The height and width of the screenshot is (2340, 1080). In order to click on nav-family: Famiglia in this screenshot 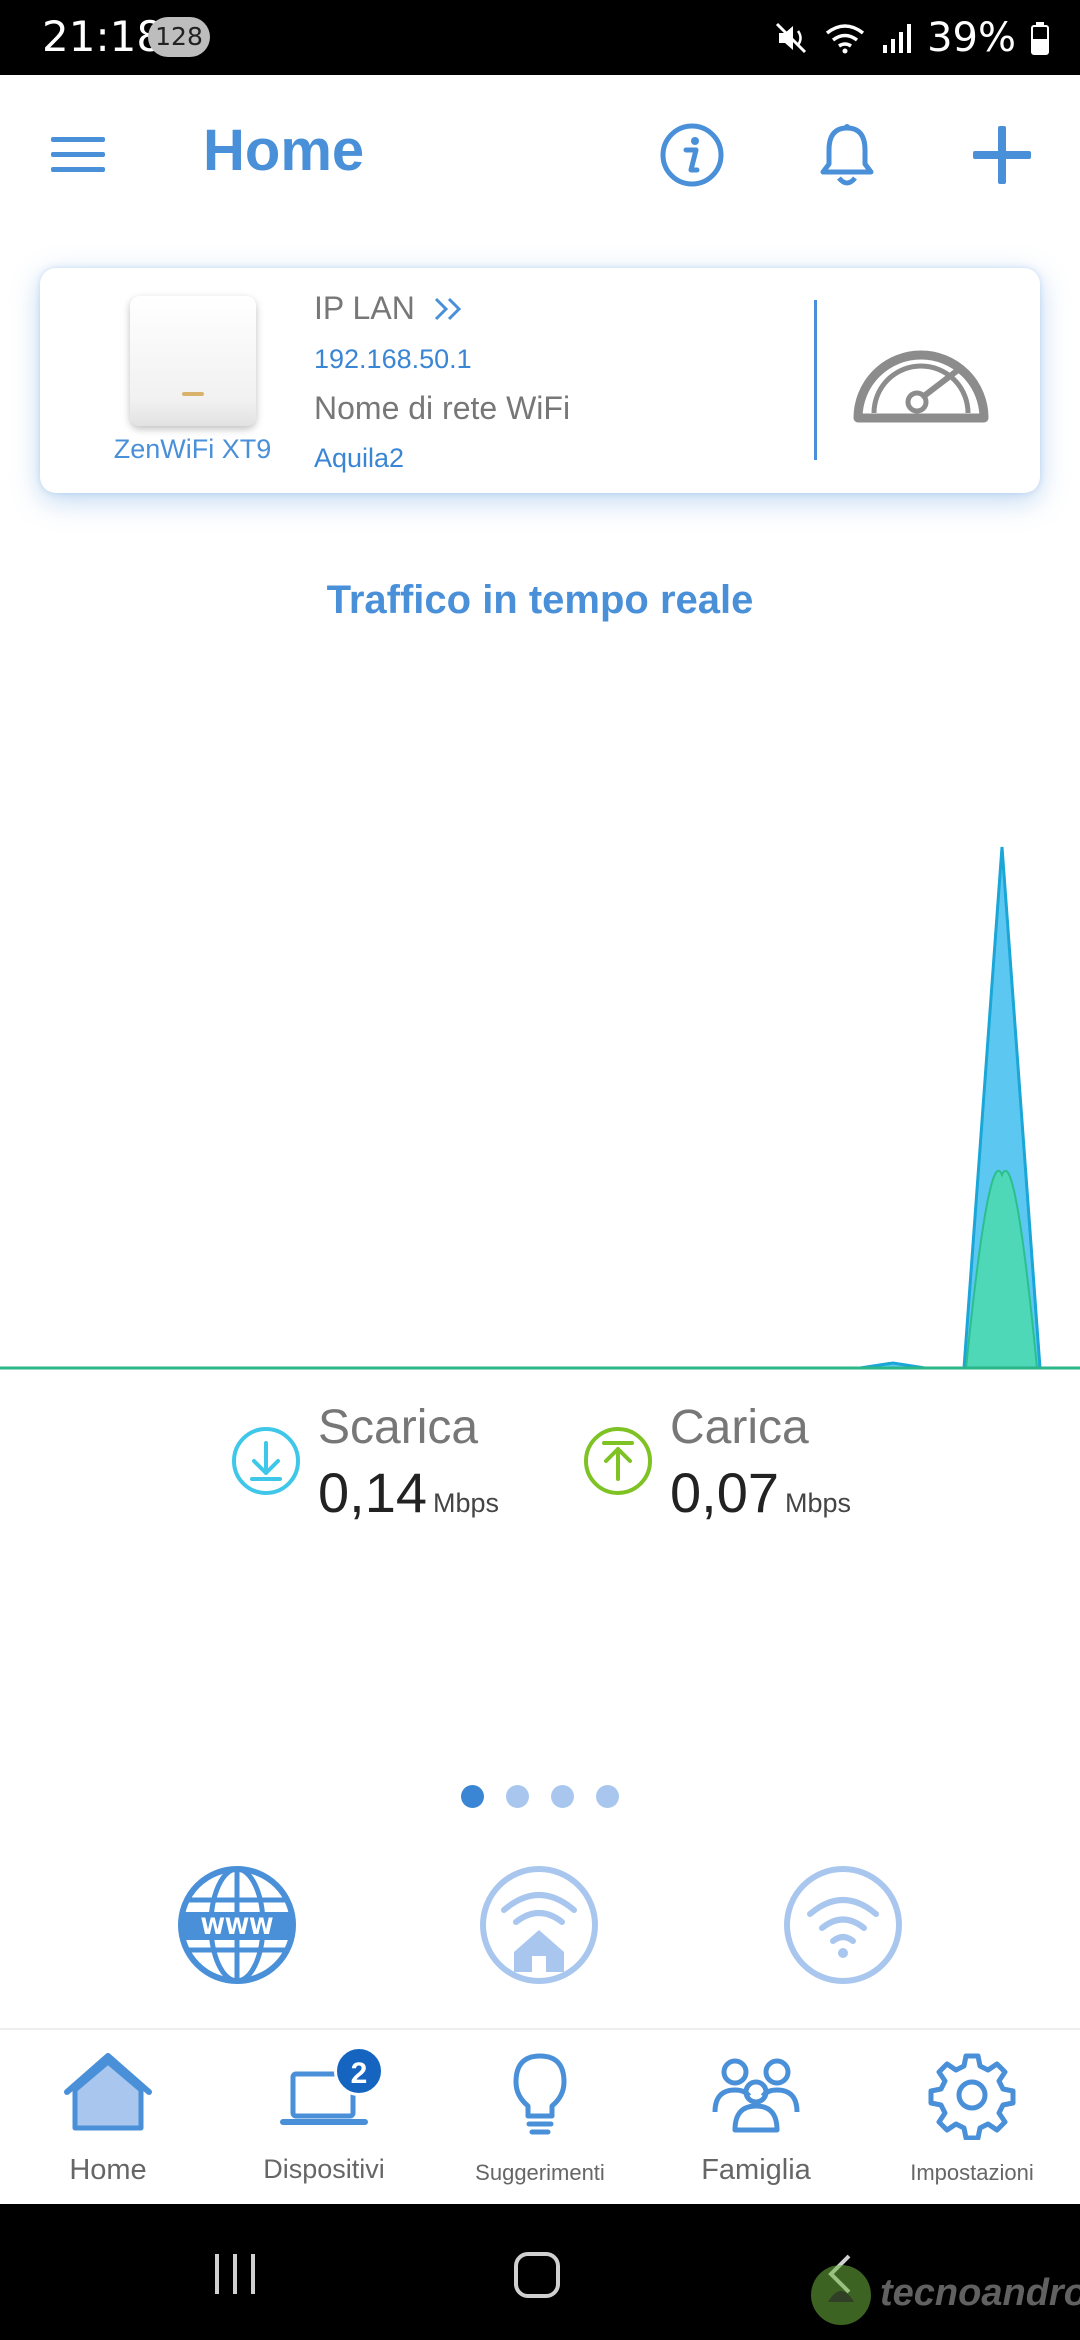, I will do `click(756, 2118)`.